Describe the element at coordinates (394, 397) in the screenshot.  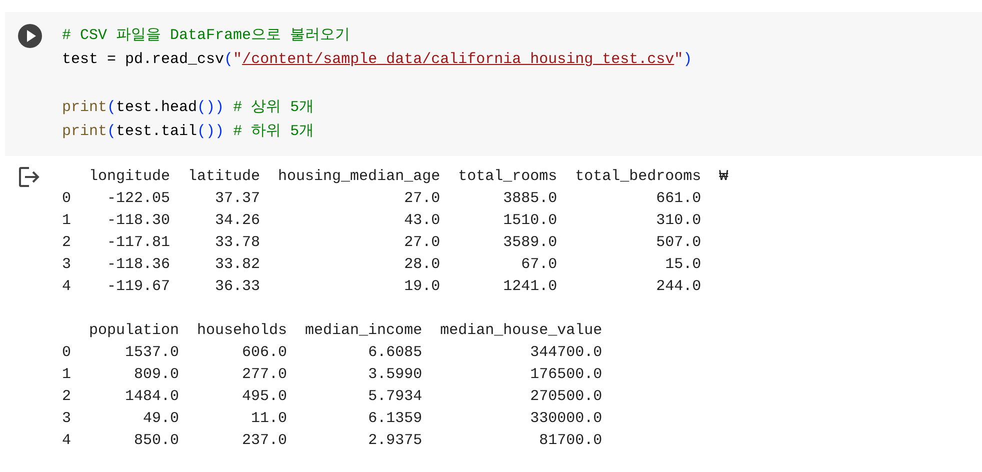
I see `table-cell-text: 5.7934` at that location.